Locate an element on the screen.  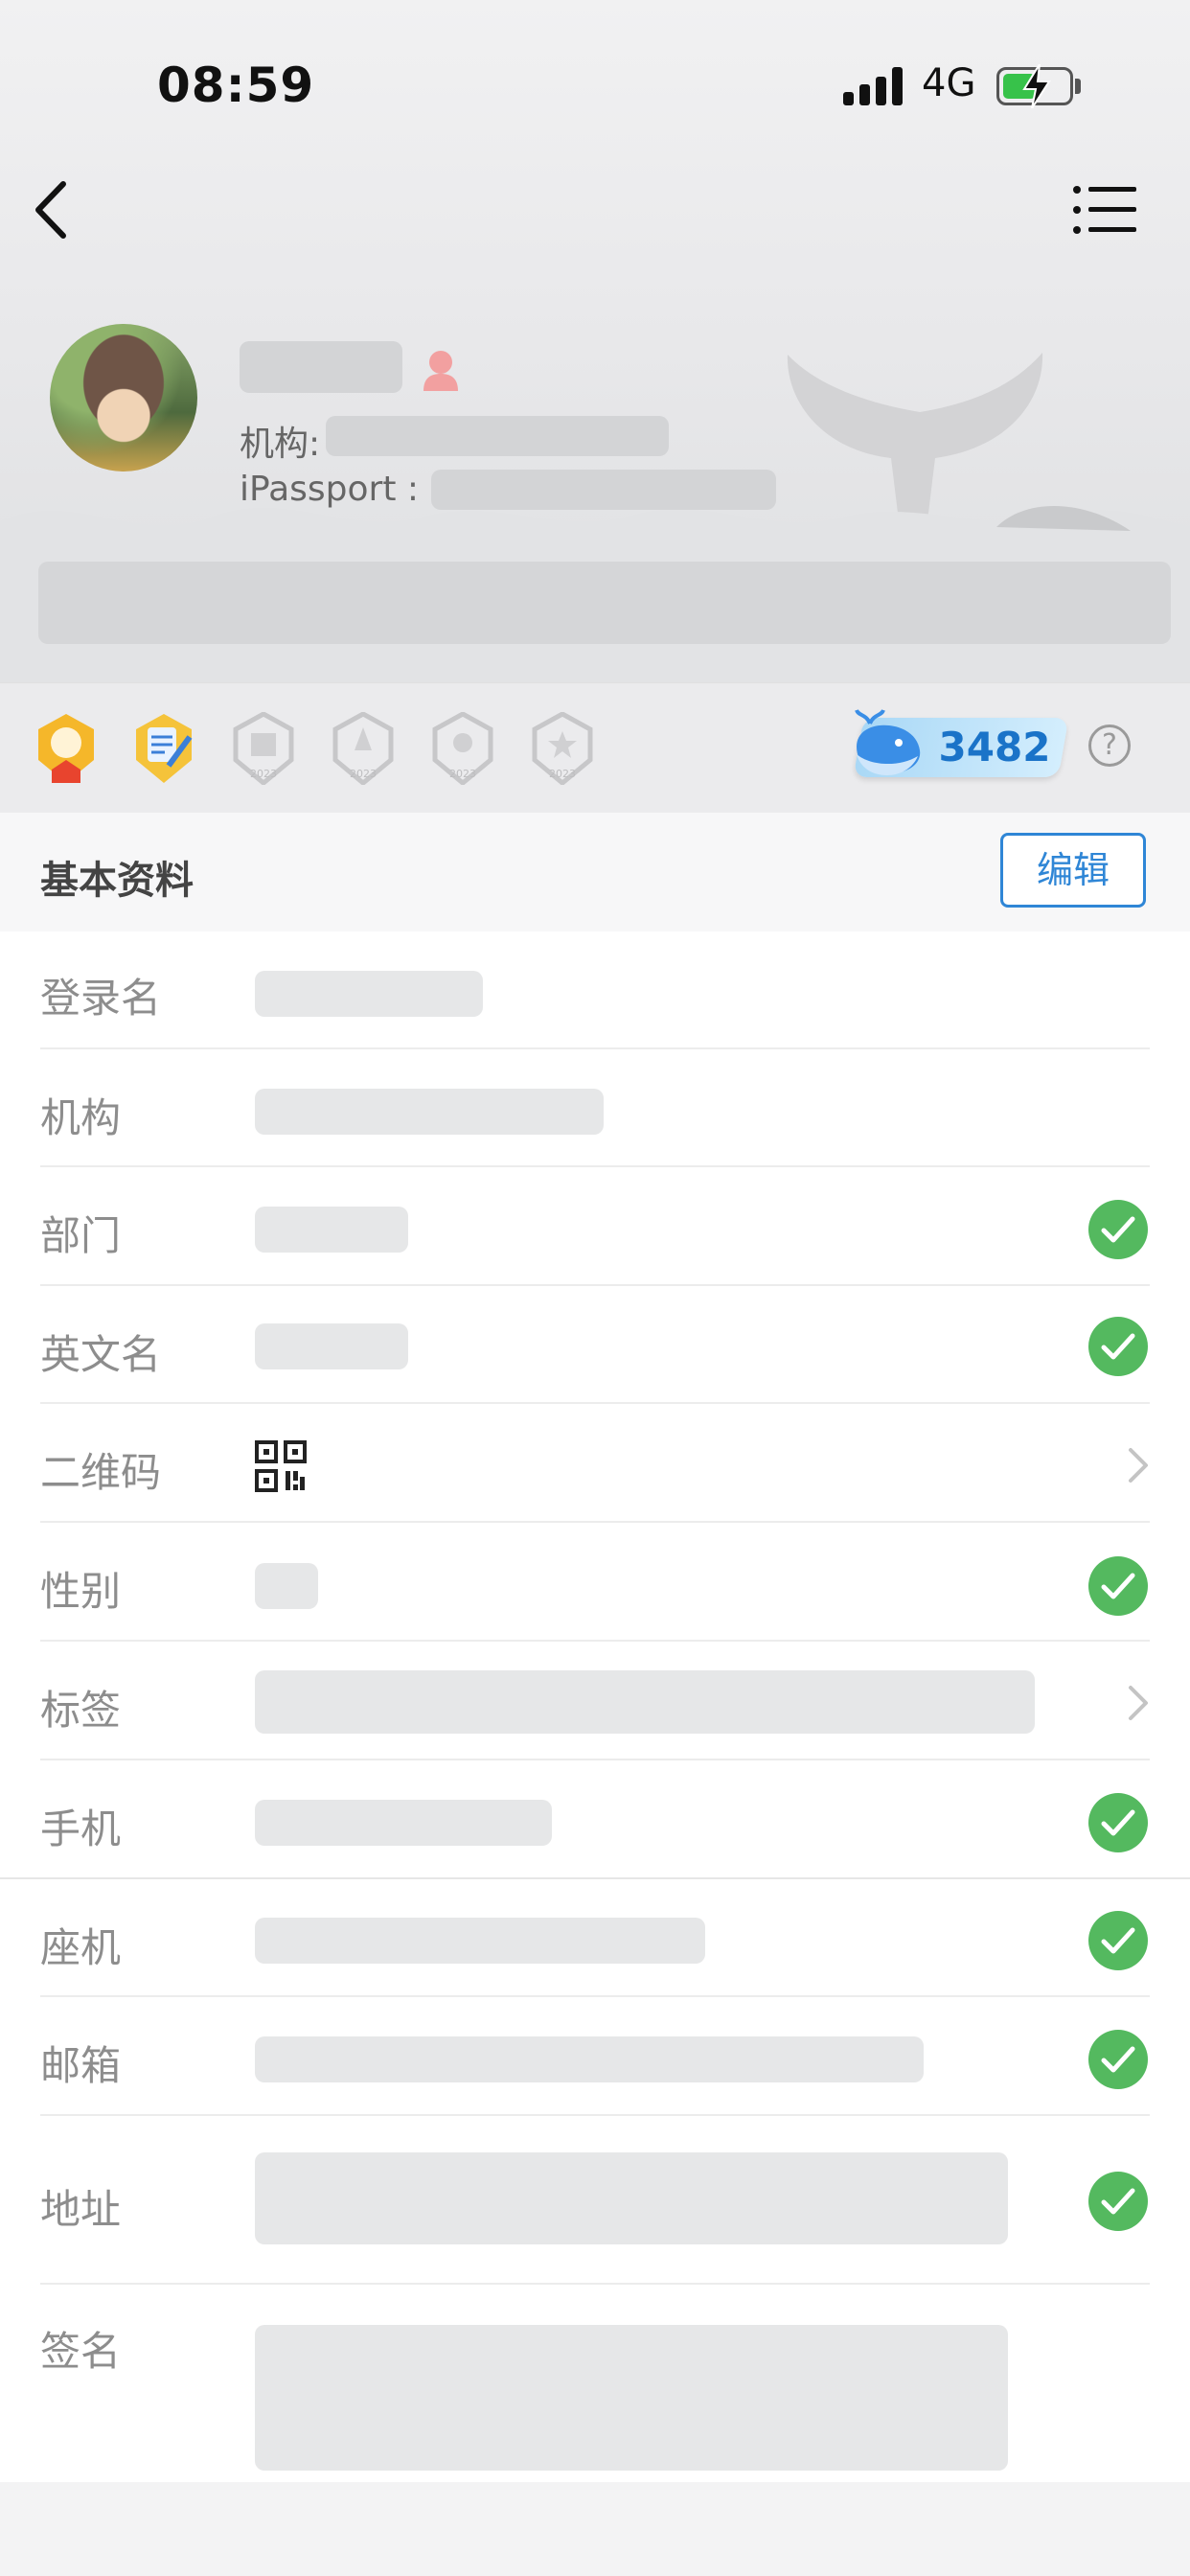
section-title: 基本资料 is located at coordinates (117, 881).